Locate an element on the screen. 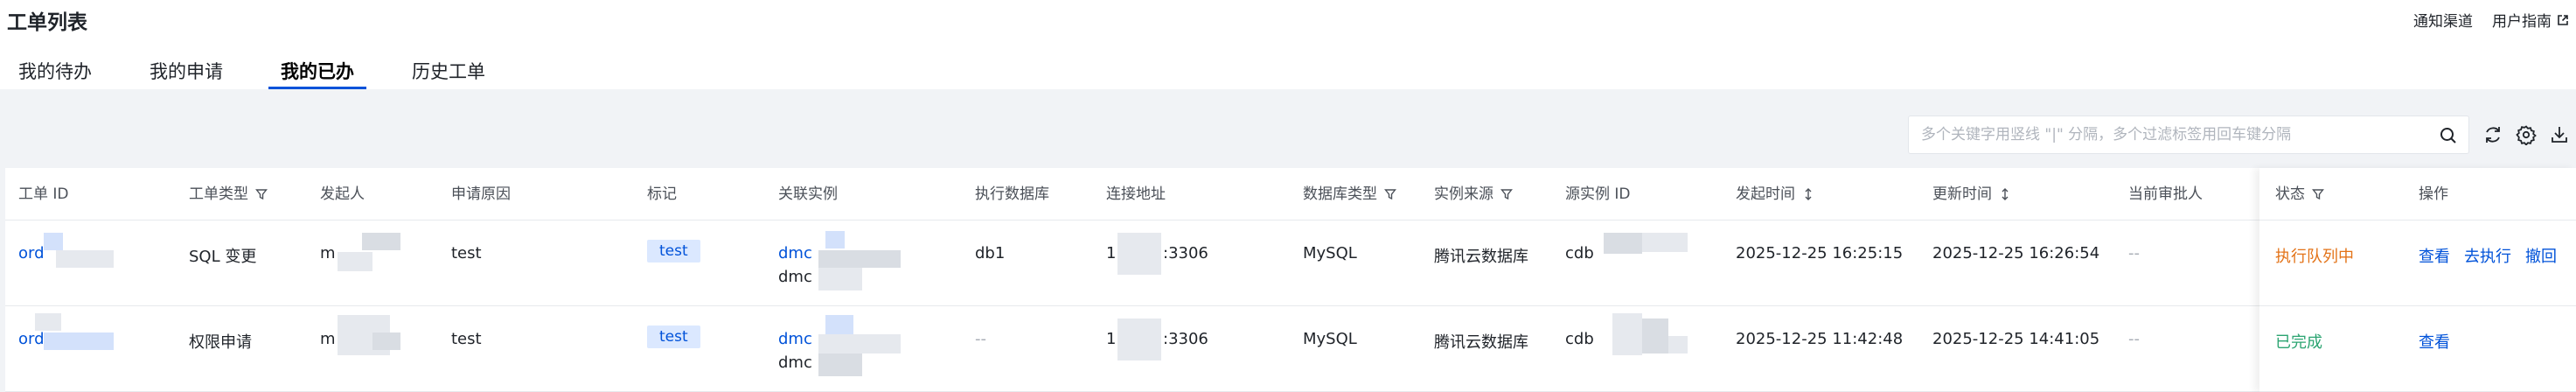  status-badge: 执行队列中 is located at coordinates (2314, 257).